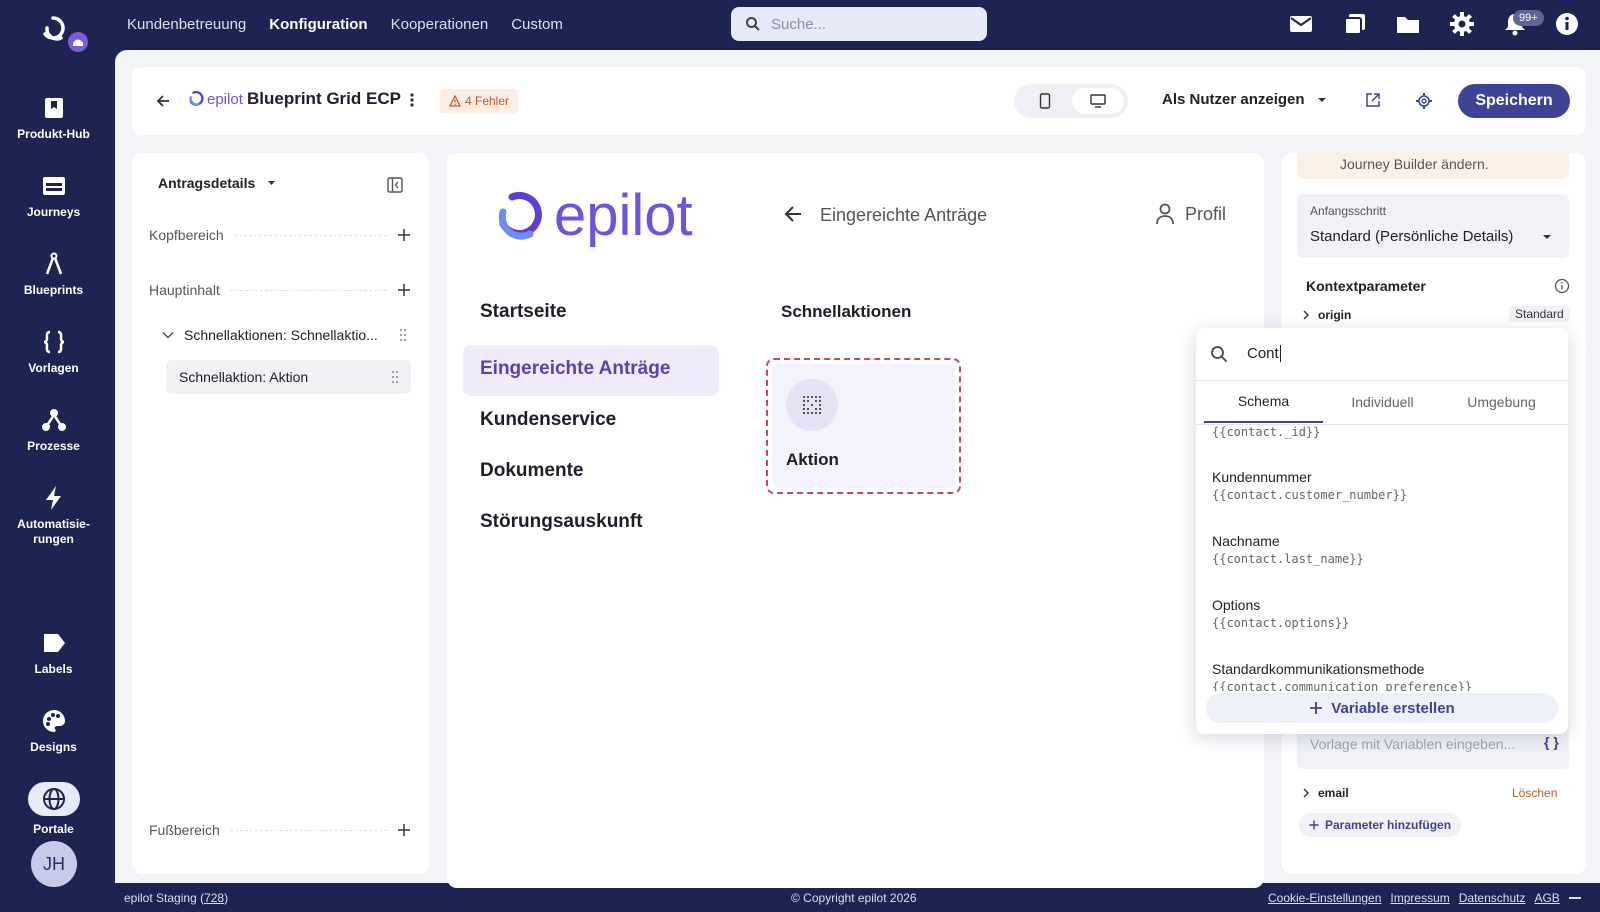  I want to click on topnav-kooperationen: Kooperationen, so click(440, 24).